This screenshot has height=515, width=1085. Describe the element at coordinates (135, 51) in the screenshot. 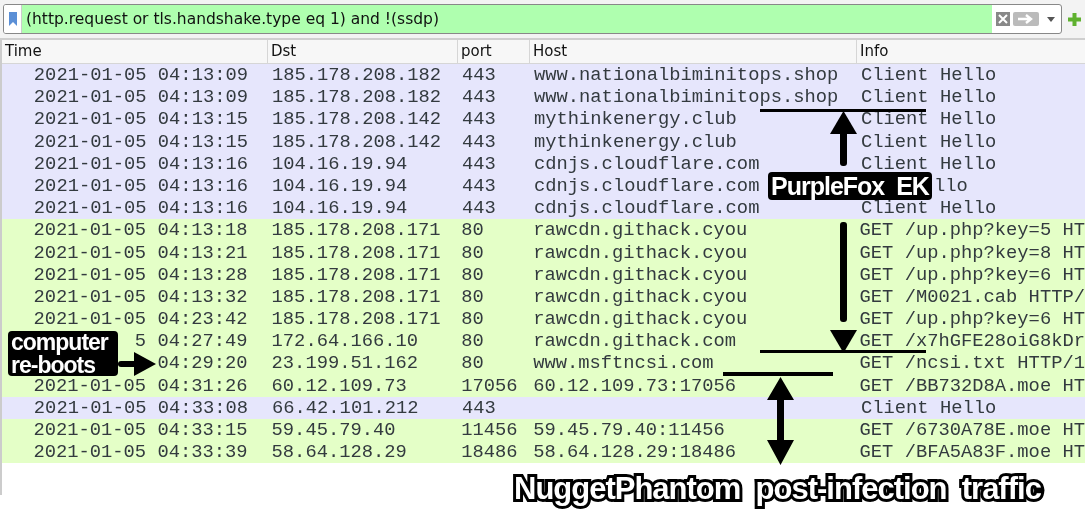

I see `column-header: Time` at that location.